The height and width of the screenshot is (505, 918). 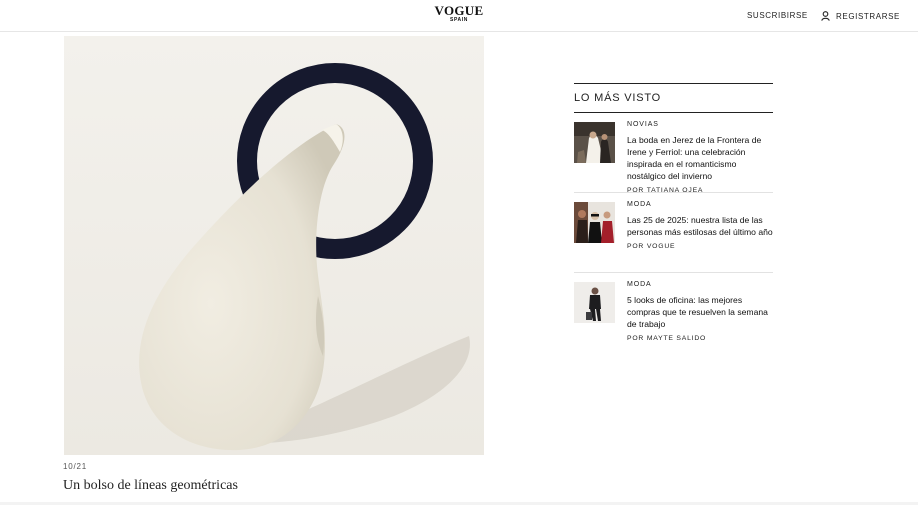 What do you see at coordinates (700, 124) in the screenshot?
I see `story-category: NOVIAS` at bounding box center [700, 124].